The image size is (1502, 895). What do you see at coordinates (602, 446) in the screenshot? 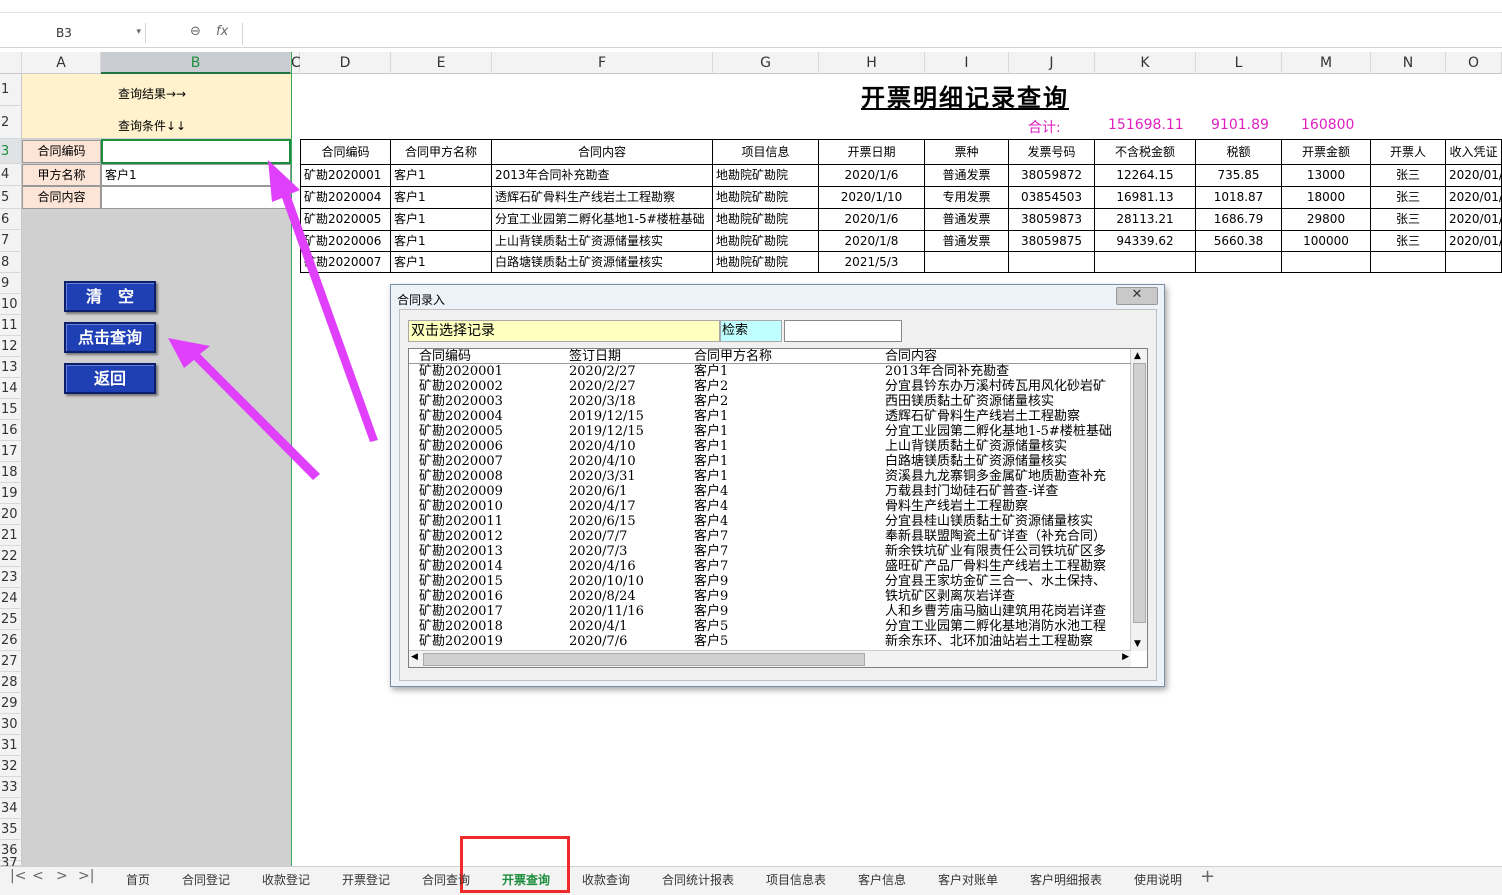
I see `list-cell: 2020/4/10` at bounding box center [602, 446].